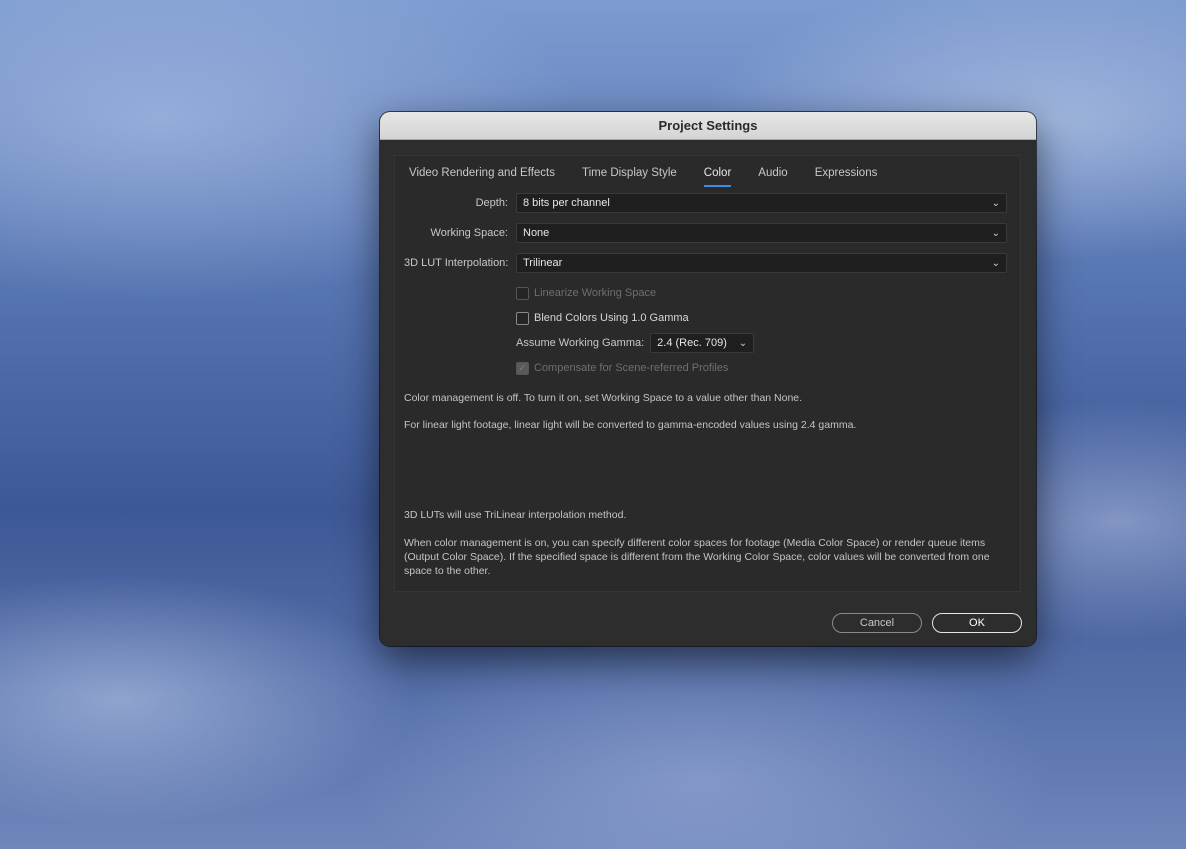 Image resolution: width=1186 pixels, height=849 pixels. I want to click on compensate-checkbox-row: ✓ Compensate for Scene-referred Profiles, so click(622, 368).